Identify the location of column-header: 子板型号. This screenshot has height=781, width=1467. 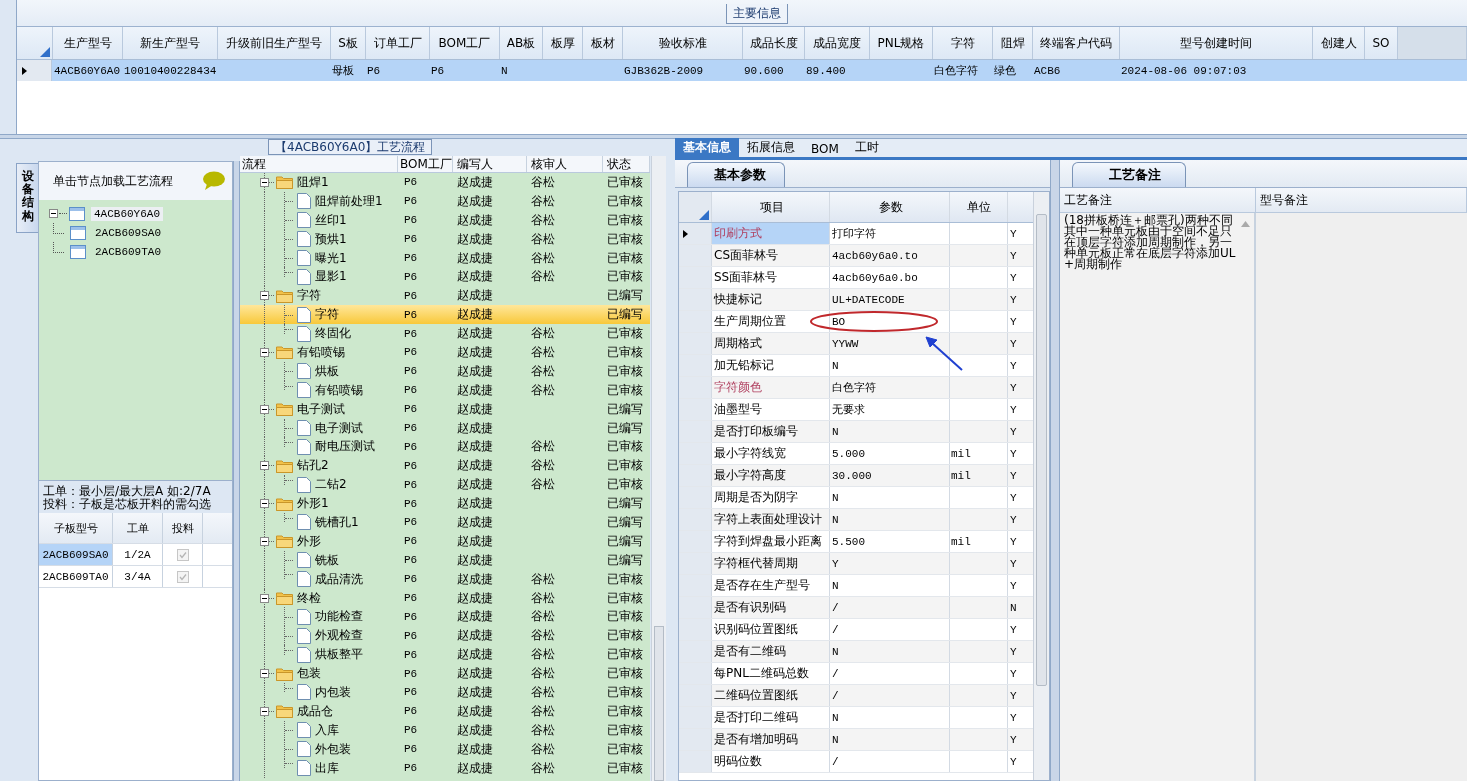
(76, 528).